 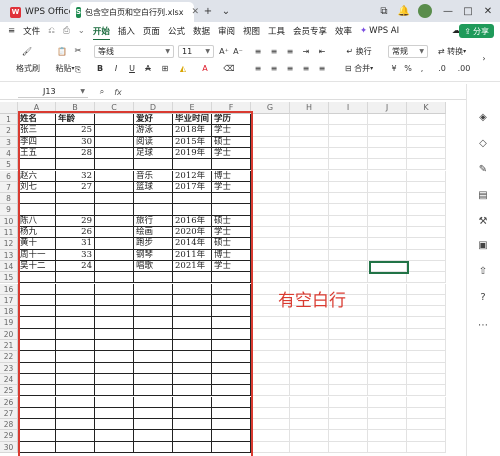 What do you see at coordinates (483, 326) in the screenshot?
I see `more-icon: ⋯` at bounding box center [483, 326].